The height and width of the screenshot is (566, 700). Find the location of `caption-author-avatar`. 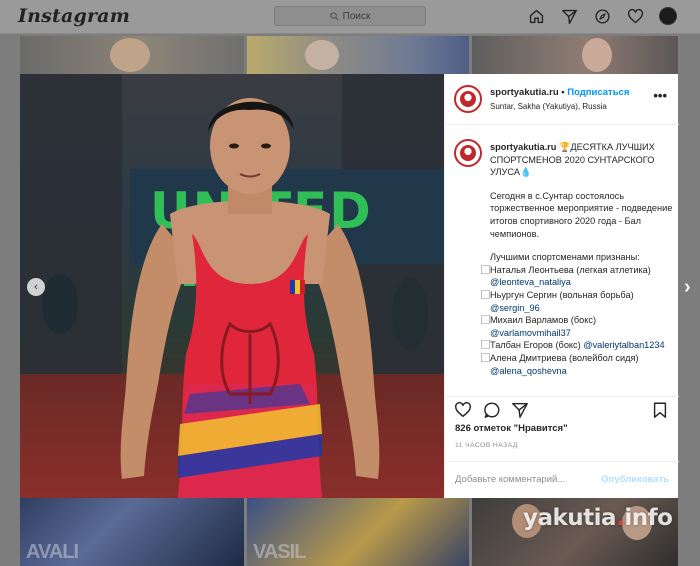

caption-author-avatar is located at coordinates (468, 153).